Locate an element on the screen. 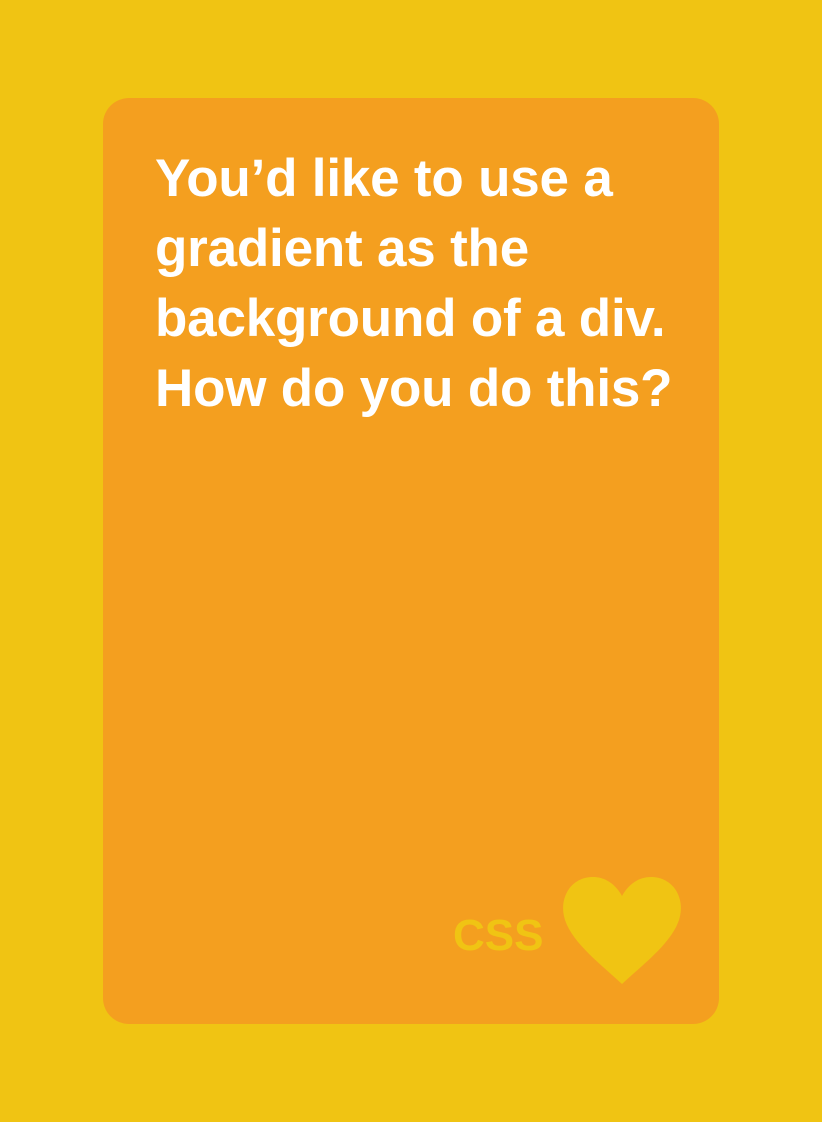 This screenshot has width=822, height=1122. heart-icon is located at coordinates (622, 930).